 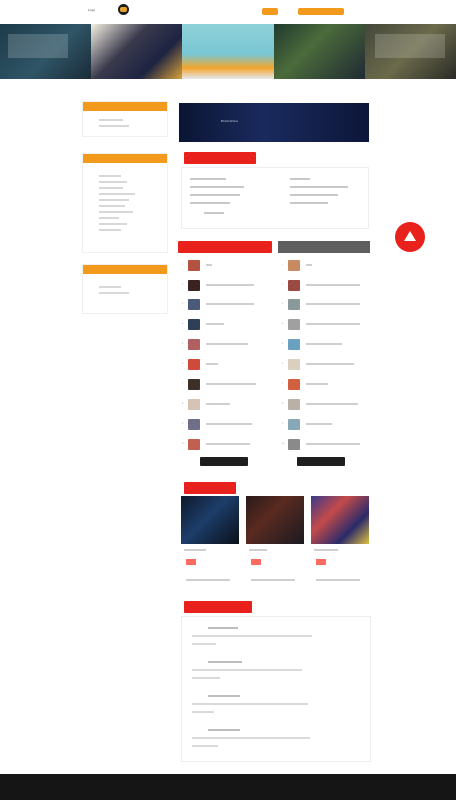 What do you see at coordinates (123, 9) in the screenshot?
I see `logo-icon` at bounding box center [123, 9].